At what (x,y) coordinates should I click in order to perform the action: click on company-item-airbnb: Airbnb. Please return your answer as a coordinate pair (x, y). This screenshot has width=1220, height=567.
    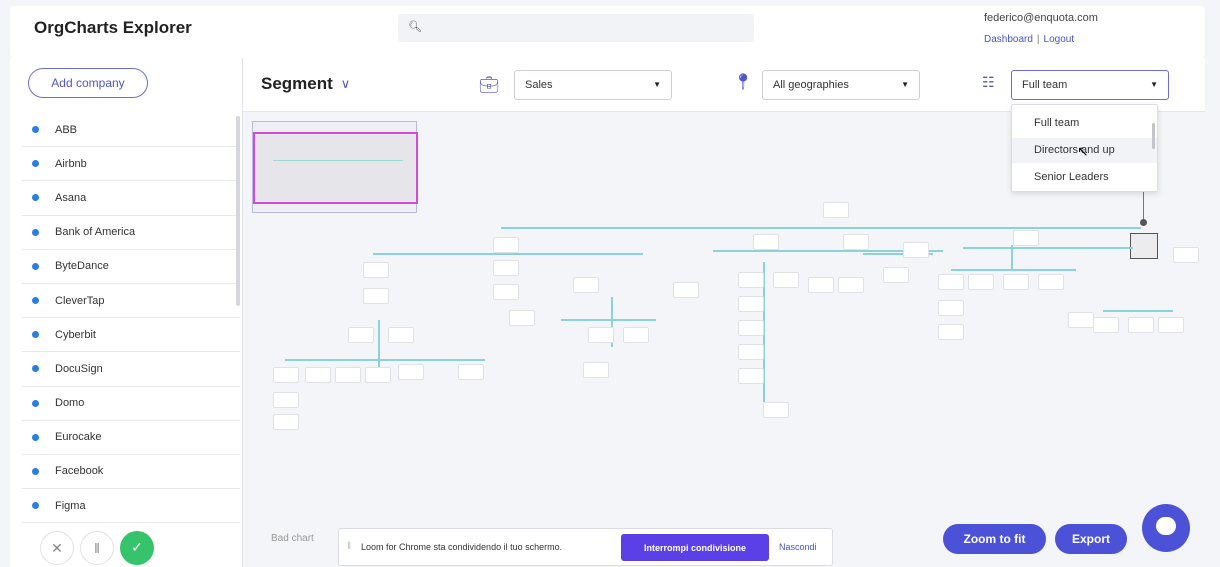
    Looking at the image, I should click on (131, 164).